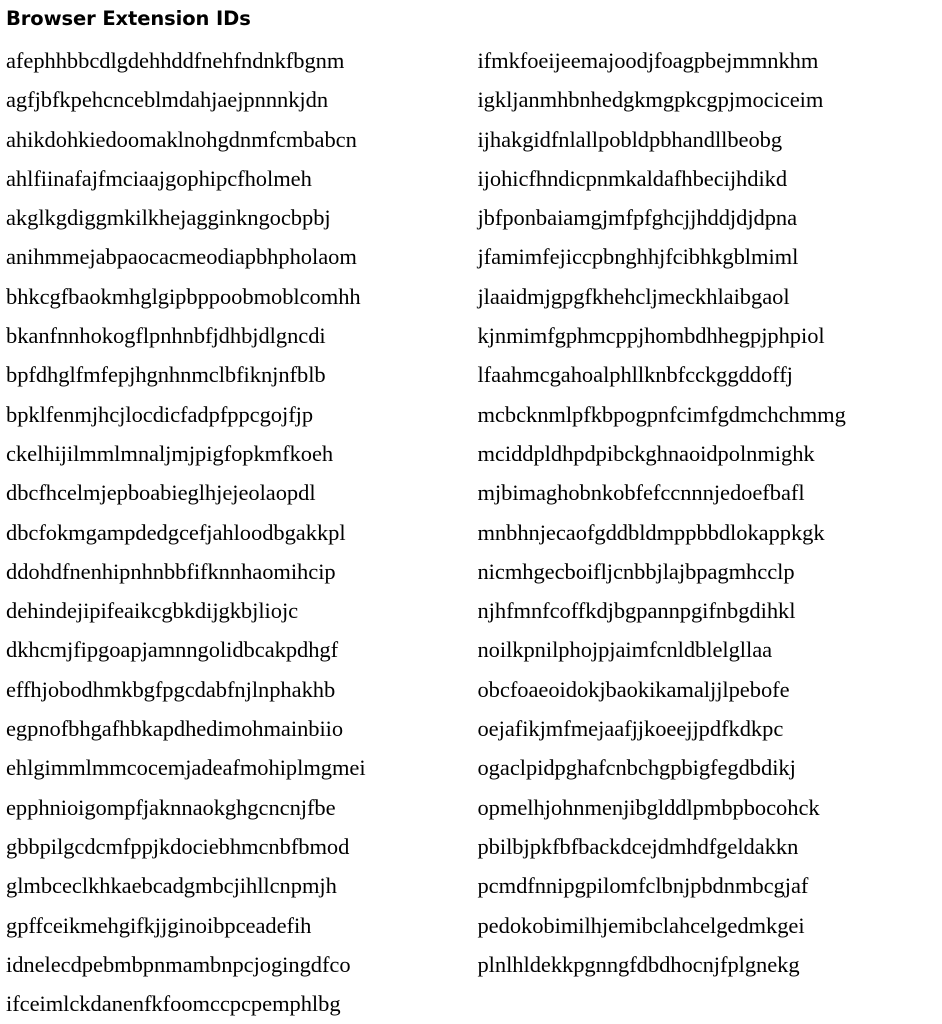 The width and height of the screenshot is (942, 1024). What do you see at coordinates (648, 807) in the screenshot?
I see `extension-id: opmelhjohnmenjibglddlpmbpbocohck` at bounding box center [648, 807].